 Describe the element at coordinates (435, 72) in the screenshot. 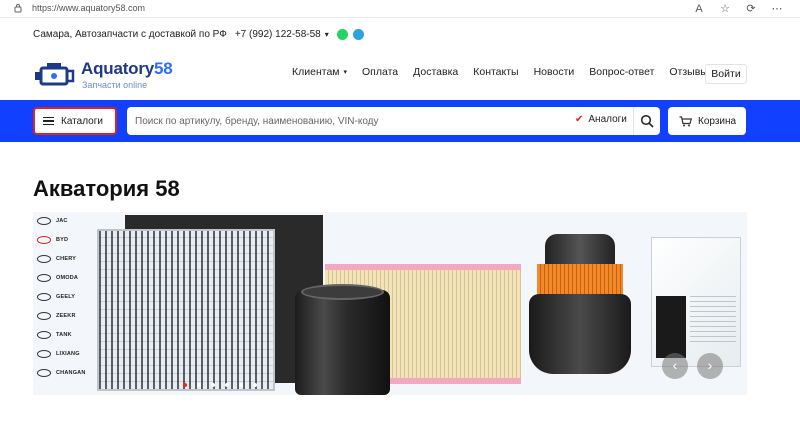

I see `nav-item-delivery: Доставка` at that location.